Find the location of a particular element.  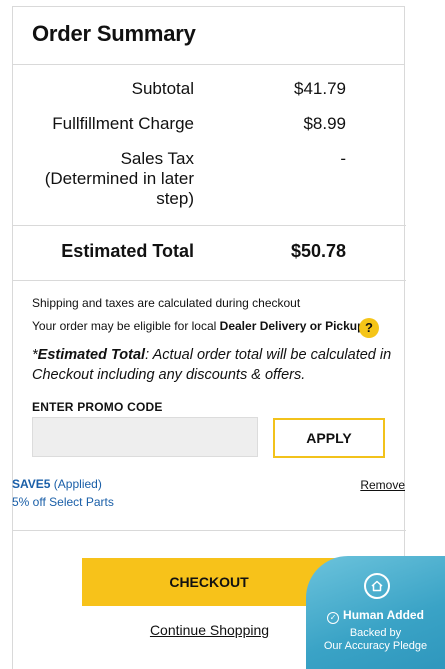

help-icon: ? is located at coordinates (369, 328).